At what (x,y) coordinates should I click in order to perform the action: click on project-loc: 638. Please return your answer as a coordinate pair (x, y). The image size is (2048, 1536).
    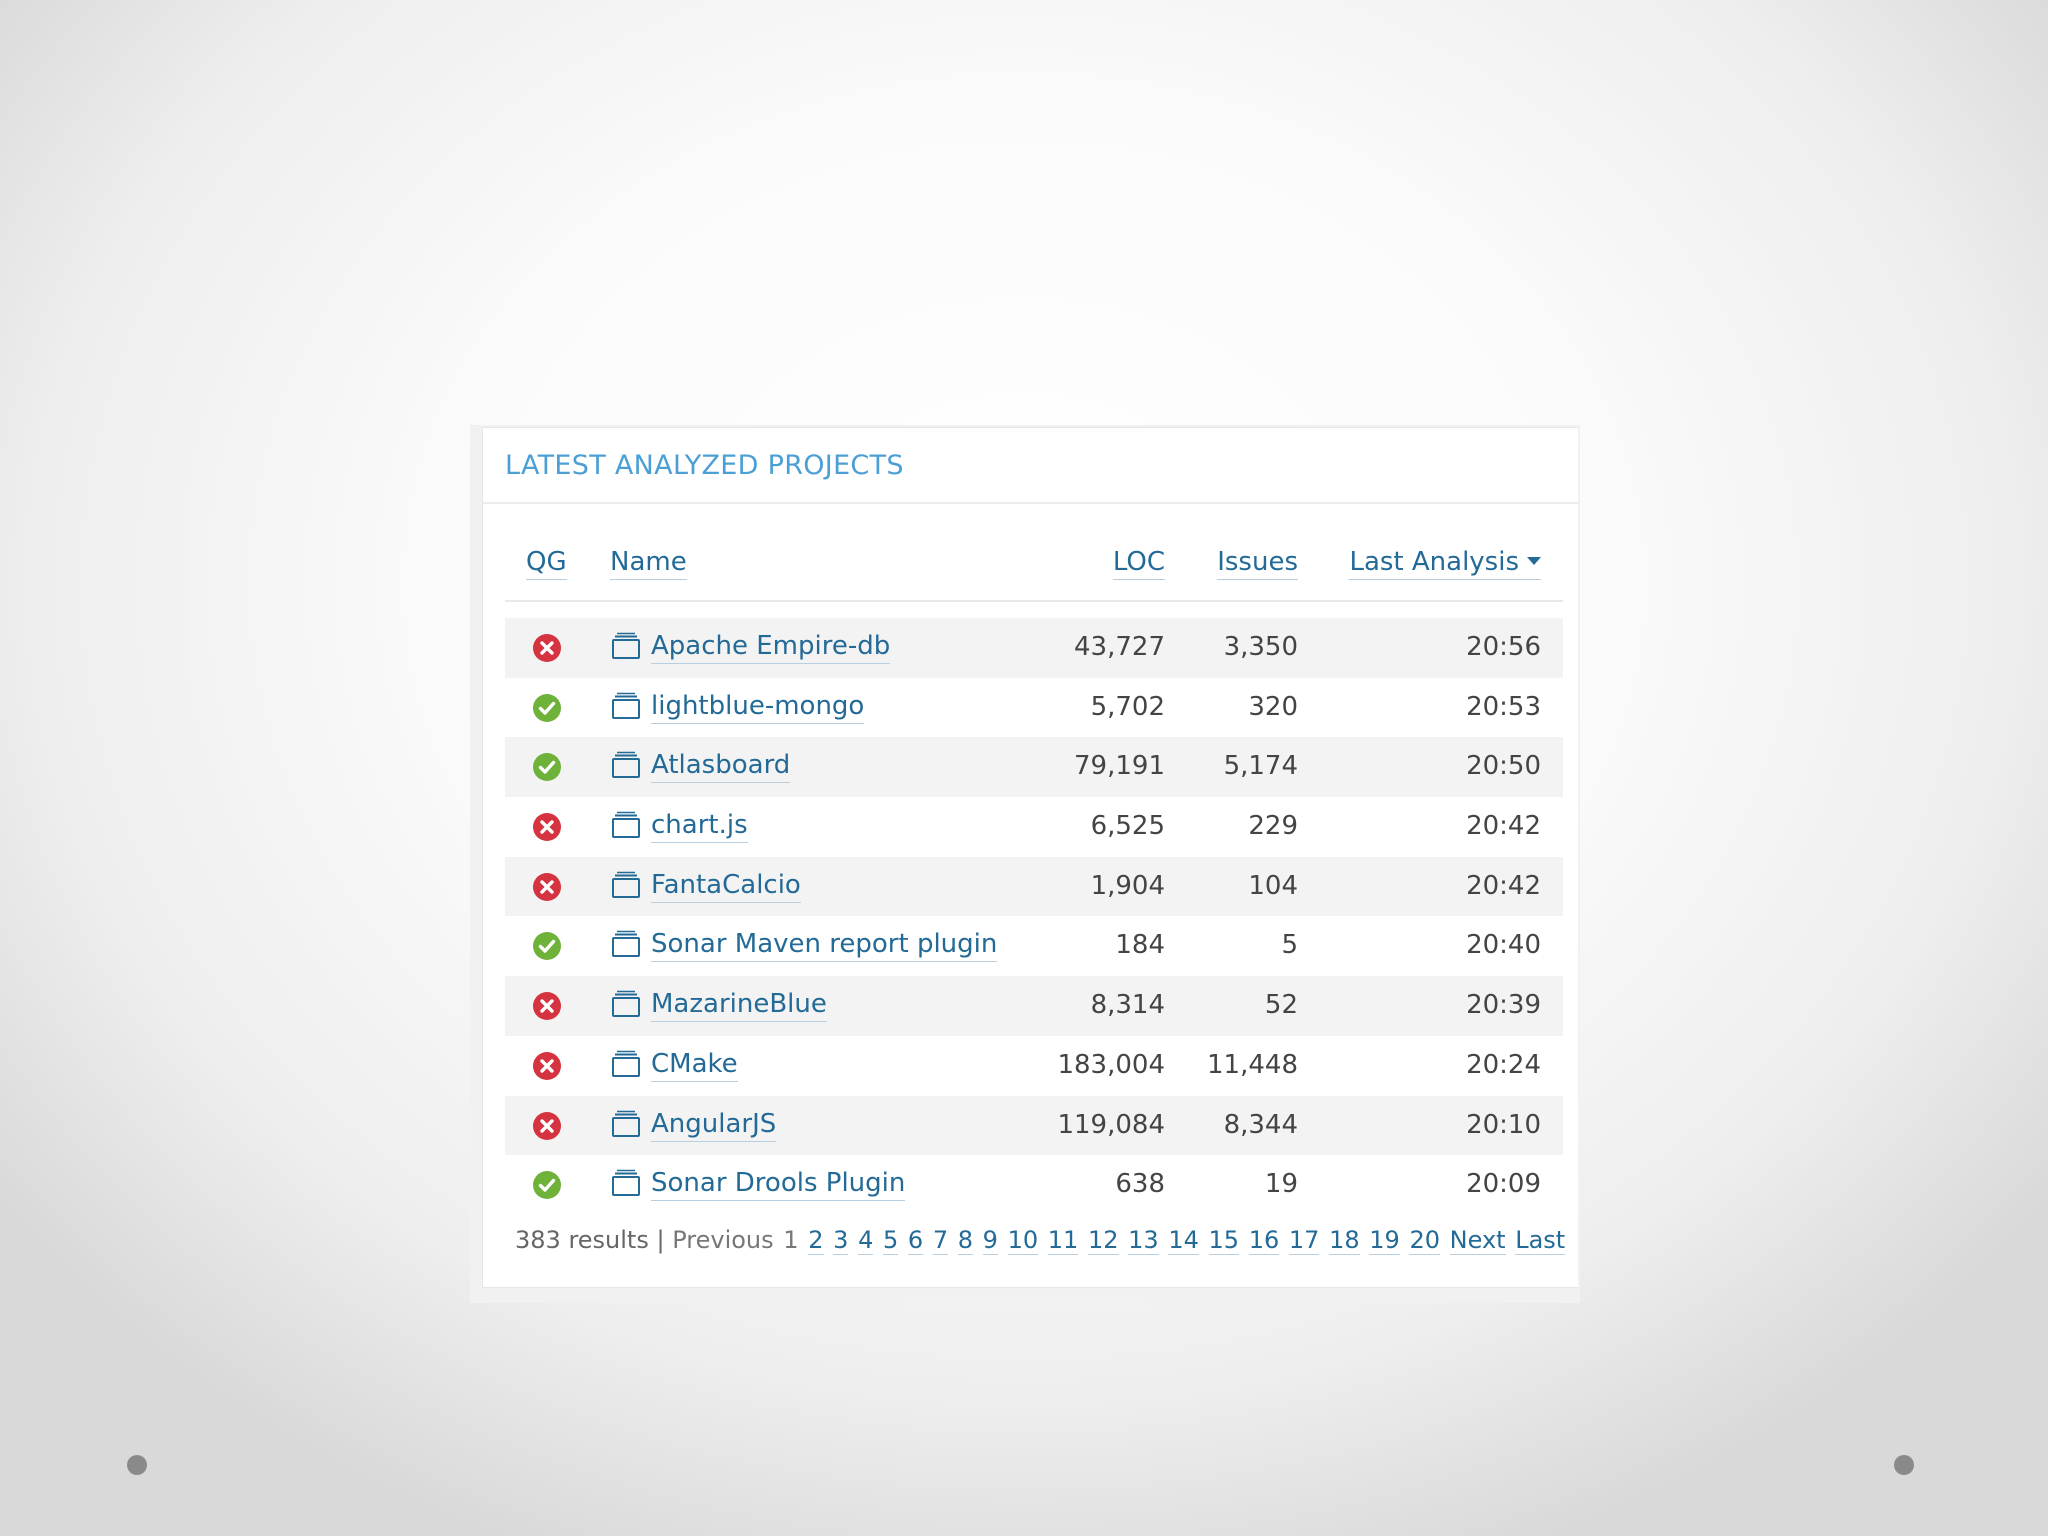
    Looking at the image, I should click on (1140, 1184).